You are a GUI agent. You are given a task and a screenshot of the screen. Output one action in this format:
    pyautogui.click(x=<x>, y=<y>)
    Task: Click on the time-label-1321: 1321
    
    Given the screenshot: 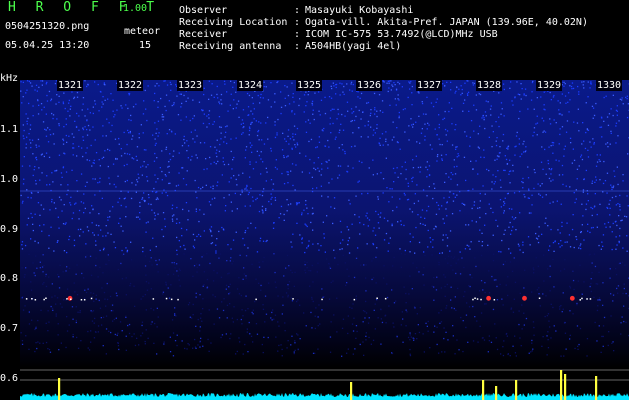 What is the action you would take?
    pyautogui.click(x=70, y=85)
    